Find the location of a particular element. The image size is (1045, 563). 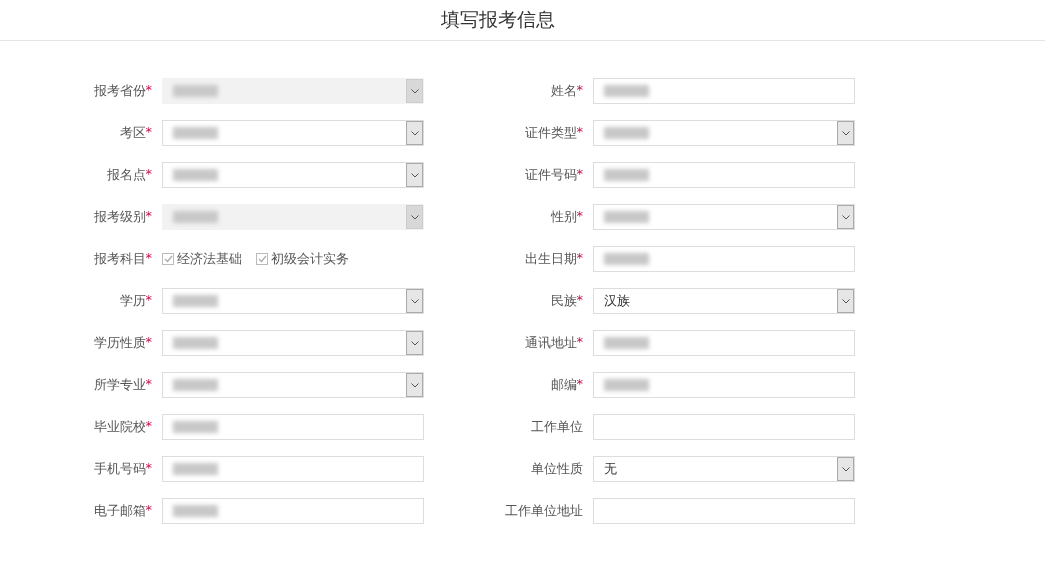

field-label: 考区 is located at coordinates (132, 133).